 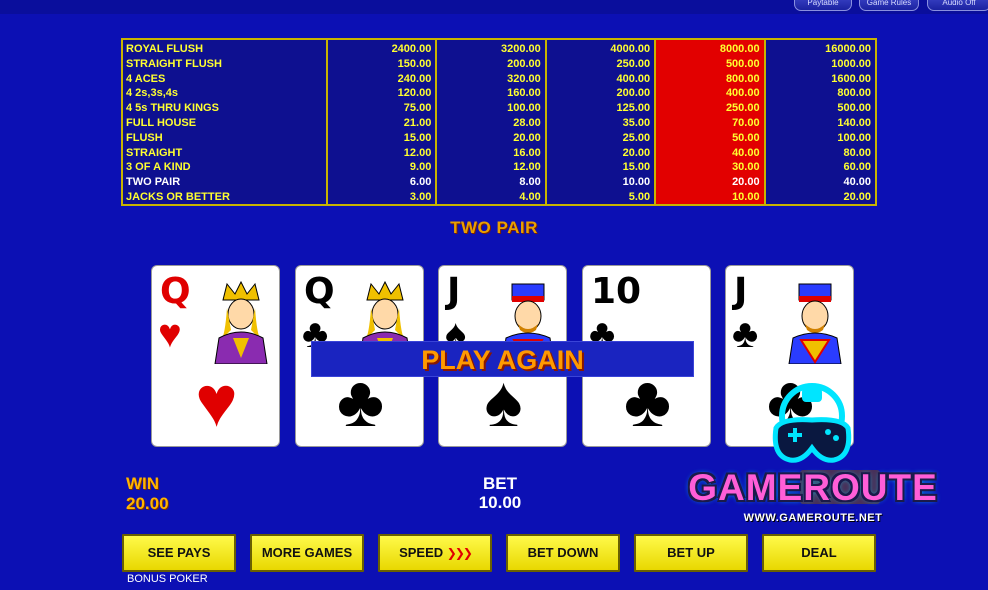 What do you see at coordinates (746, 122) in the screenshot?
I see `paytable-value: 70.00` at bounding box center [746, 122].